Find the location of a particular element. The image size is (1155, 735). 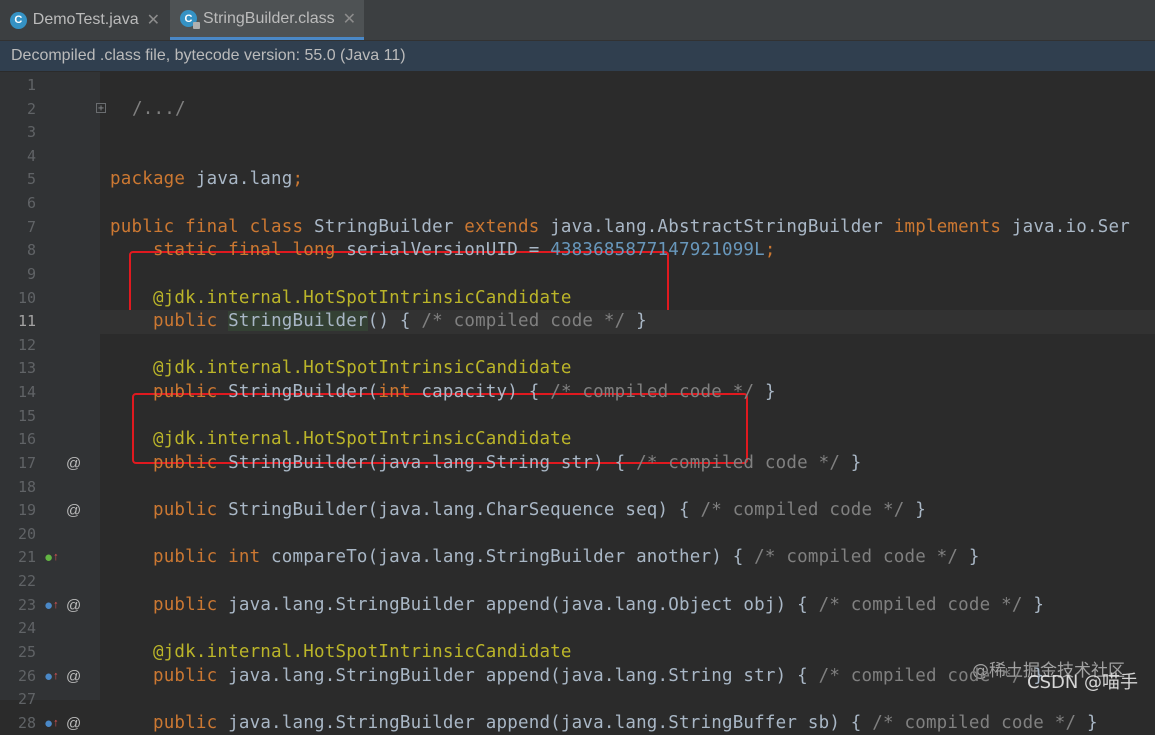

line-number: 8 is located at coordinates (31, 250).